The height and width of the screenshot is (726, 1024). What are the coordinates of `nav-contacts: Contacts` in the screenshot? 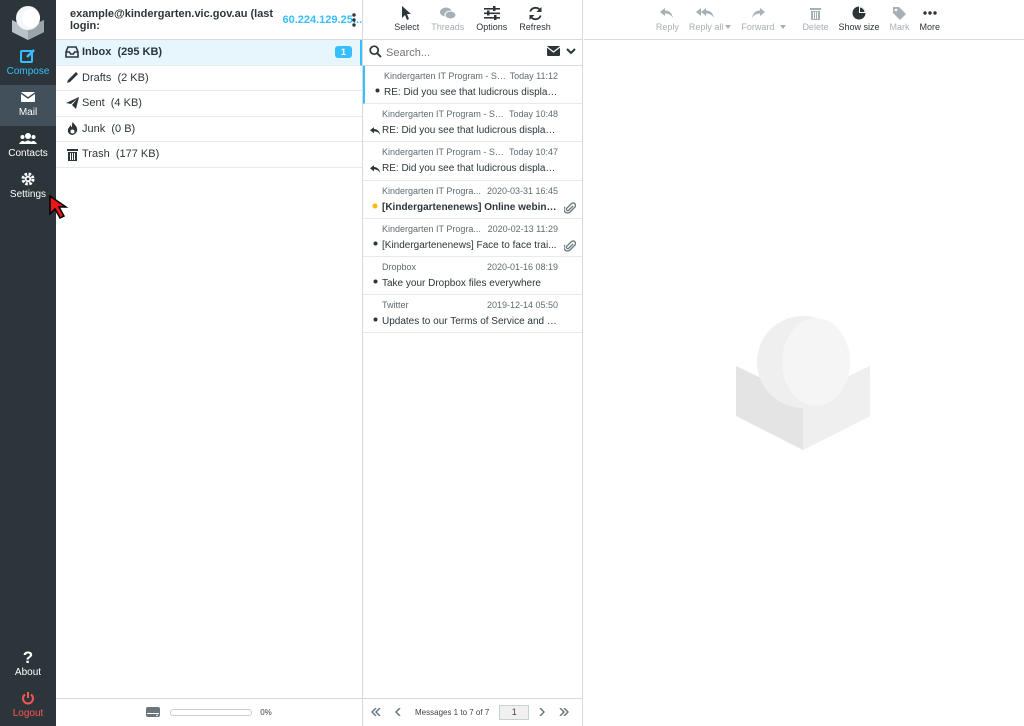 It's located at (28, 146).